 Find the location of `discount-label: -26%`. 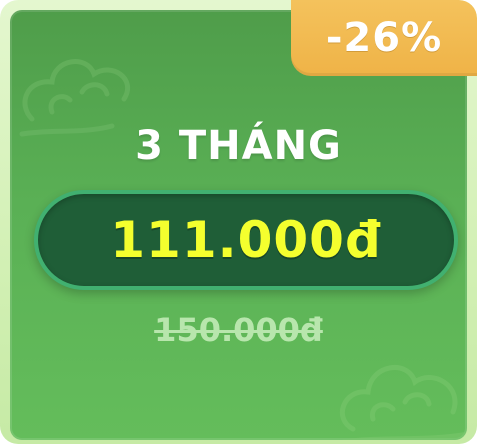

discount-label: -26% is located at coordinates (384, 38).